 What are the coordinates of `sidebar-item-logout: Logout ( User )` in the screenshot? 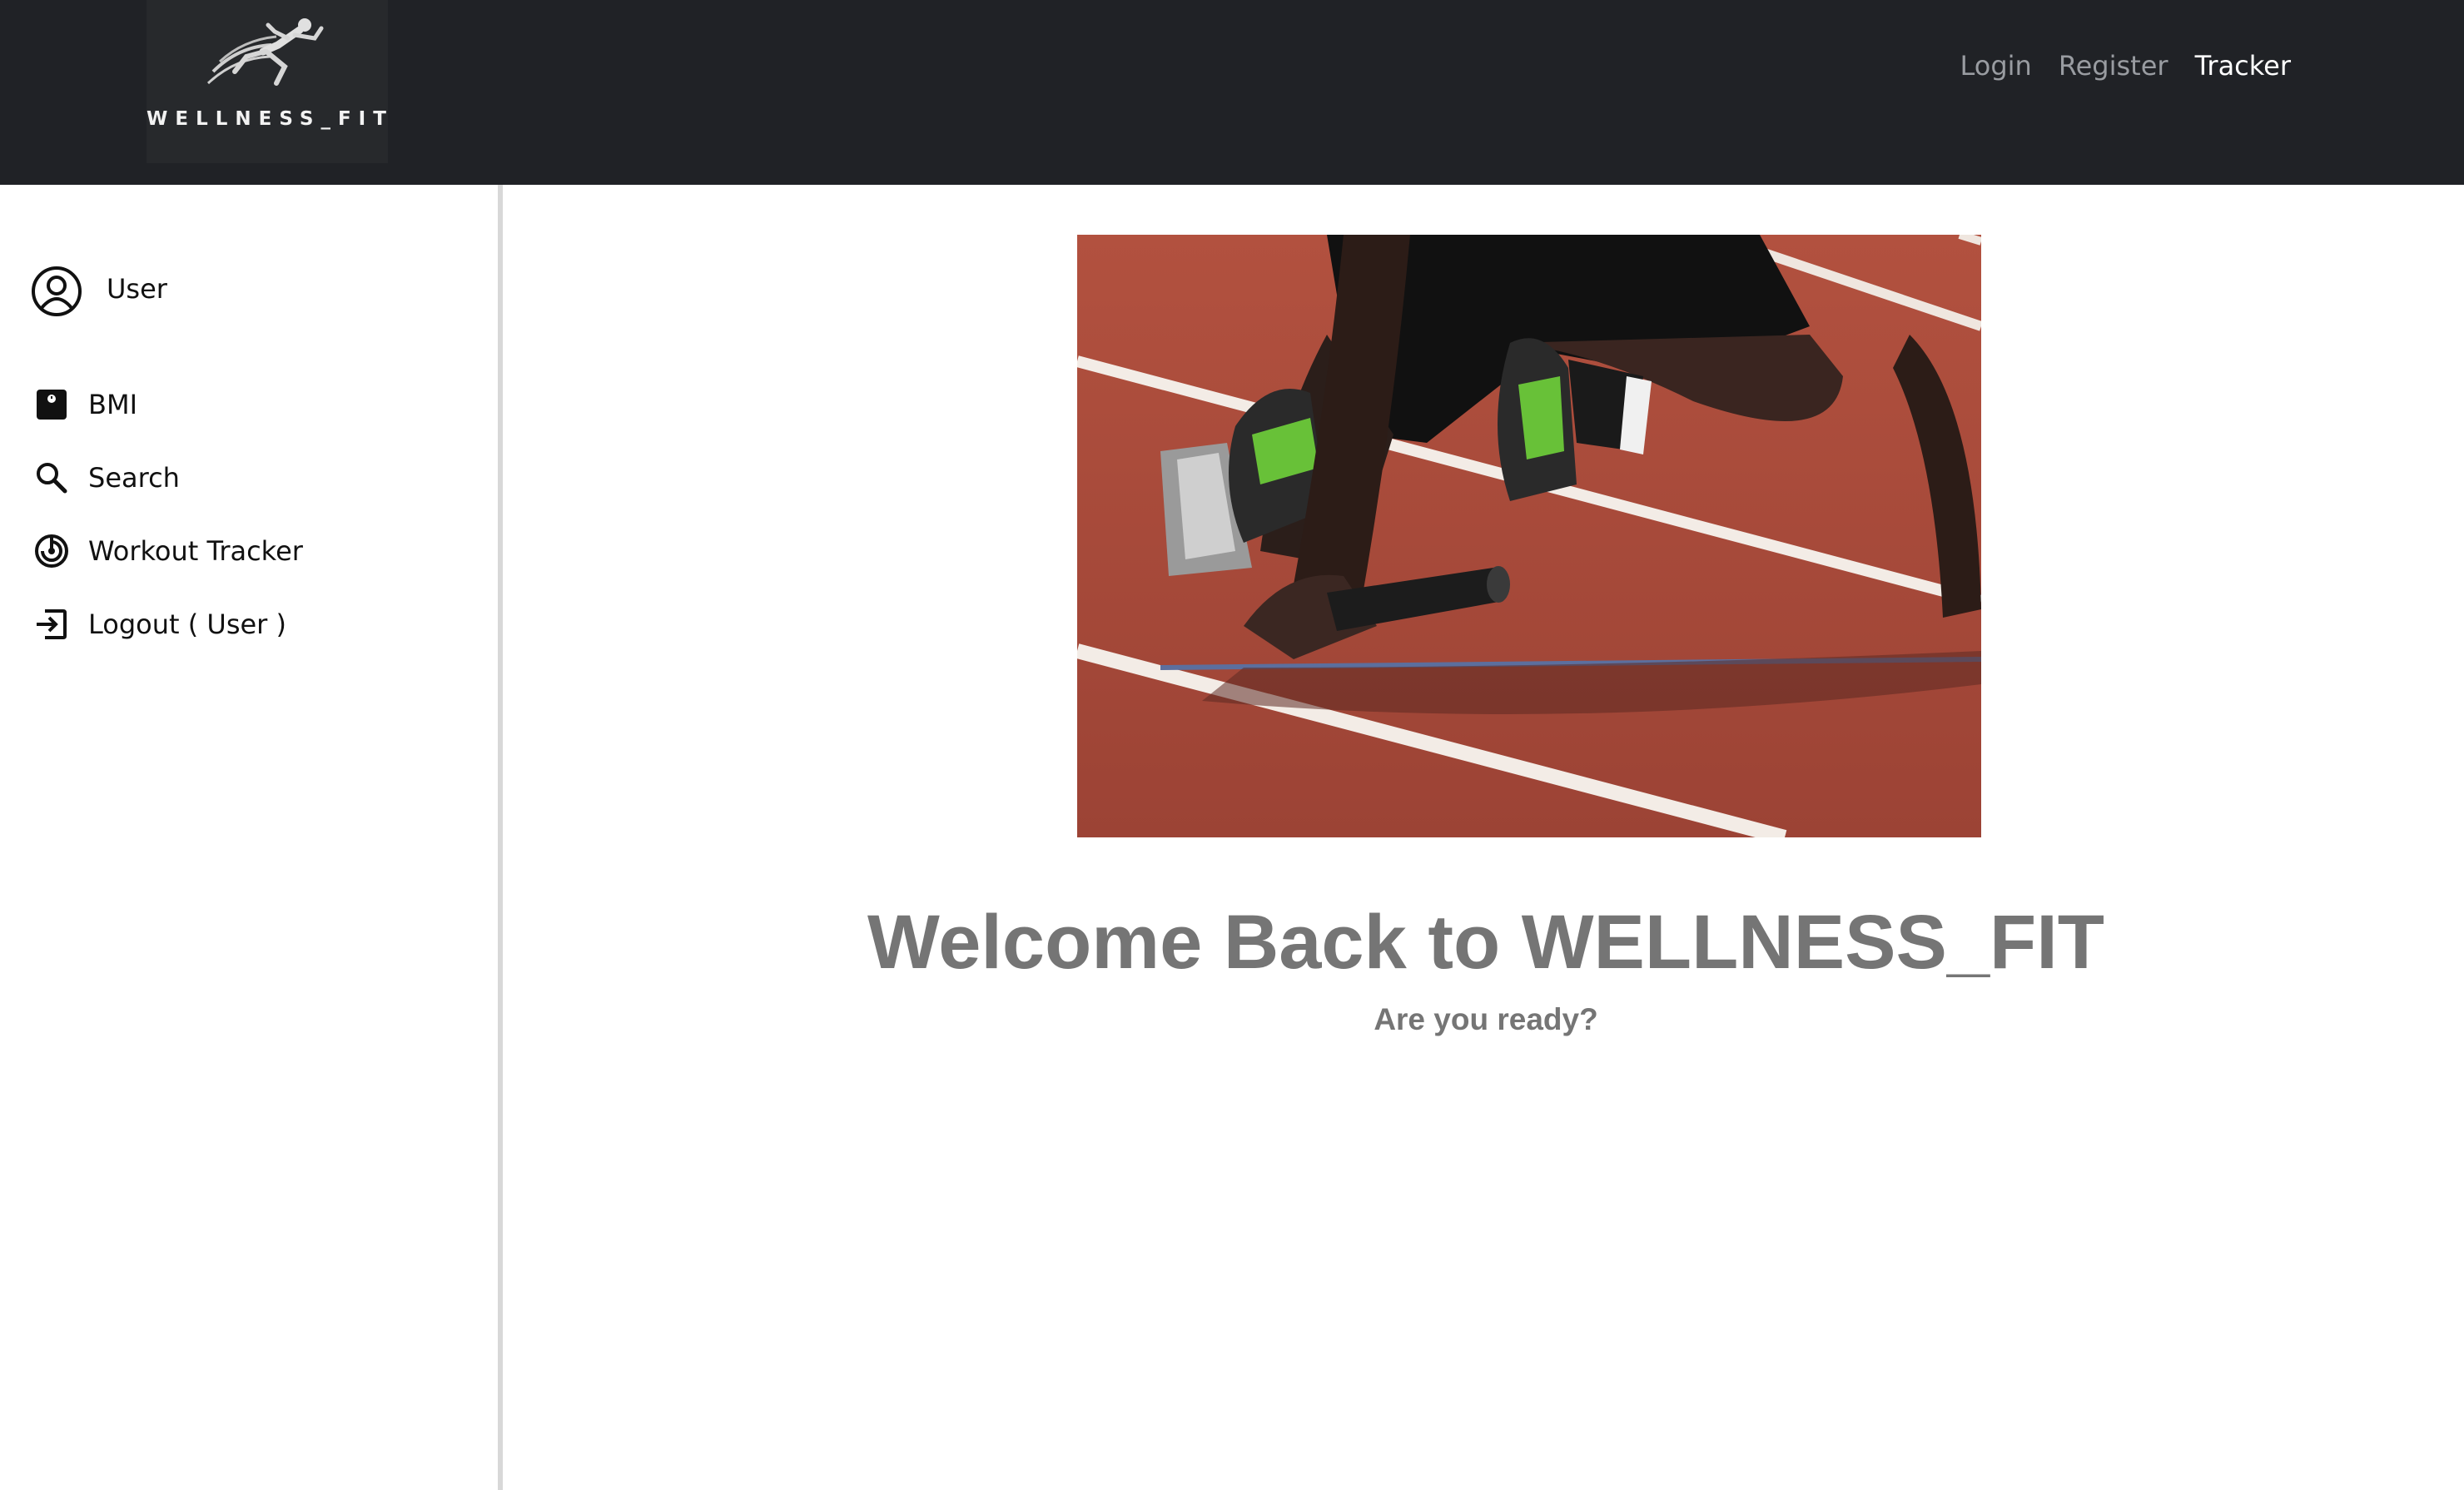 It's located at (159, 624).